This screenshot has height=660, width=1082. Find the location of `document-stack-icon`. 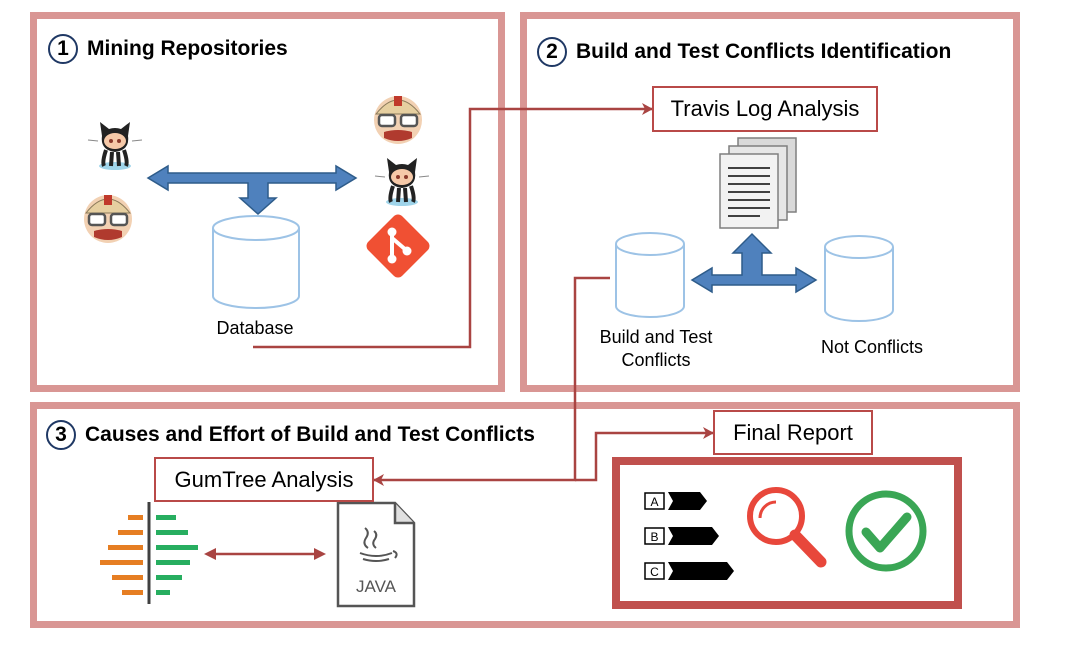

document-stack-icon is located at coordinates (758, 183).